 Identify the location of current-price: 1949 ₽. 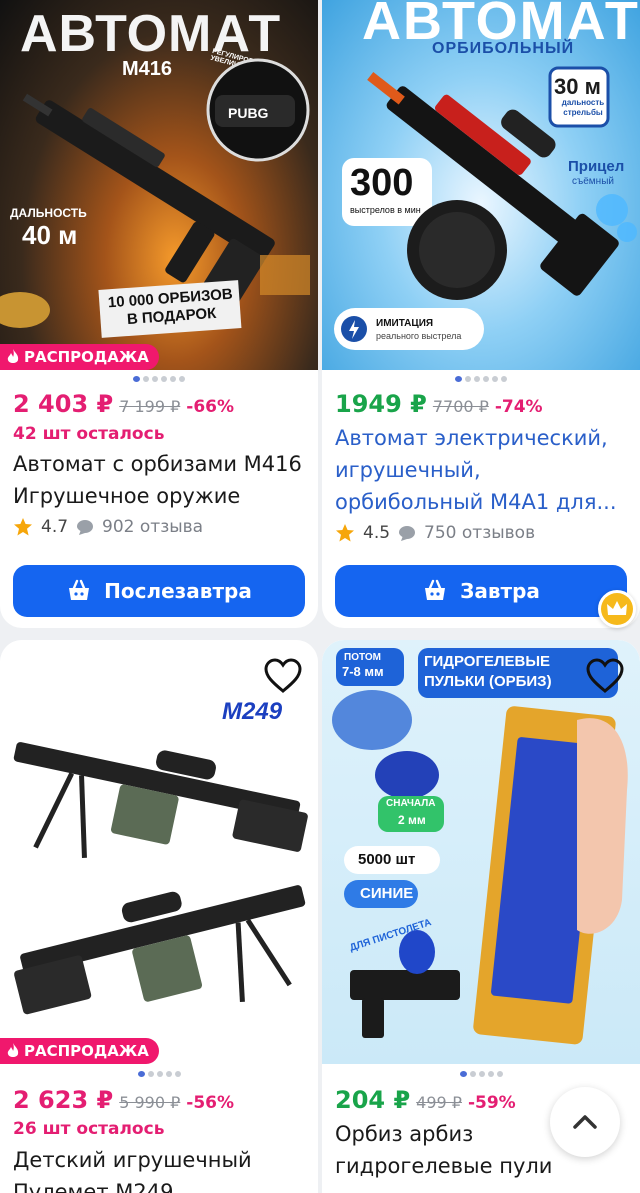
(381, 404).